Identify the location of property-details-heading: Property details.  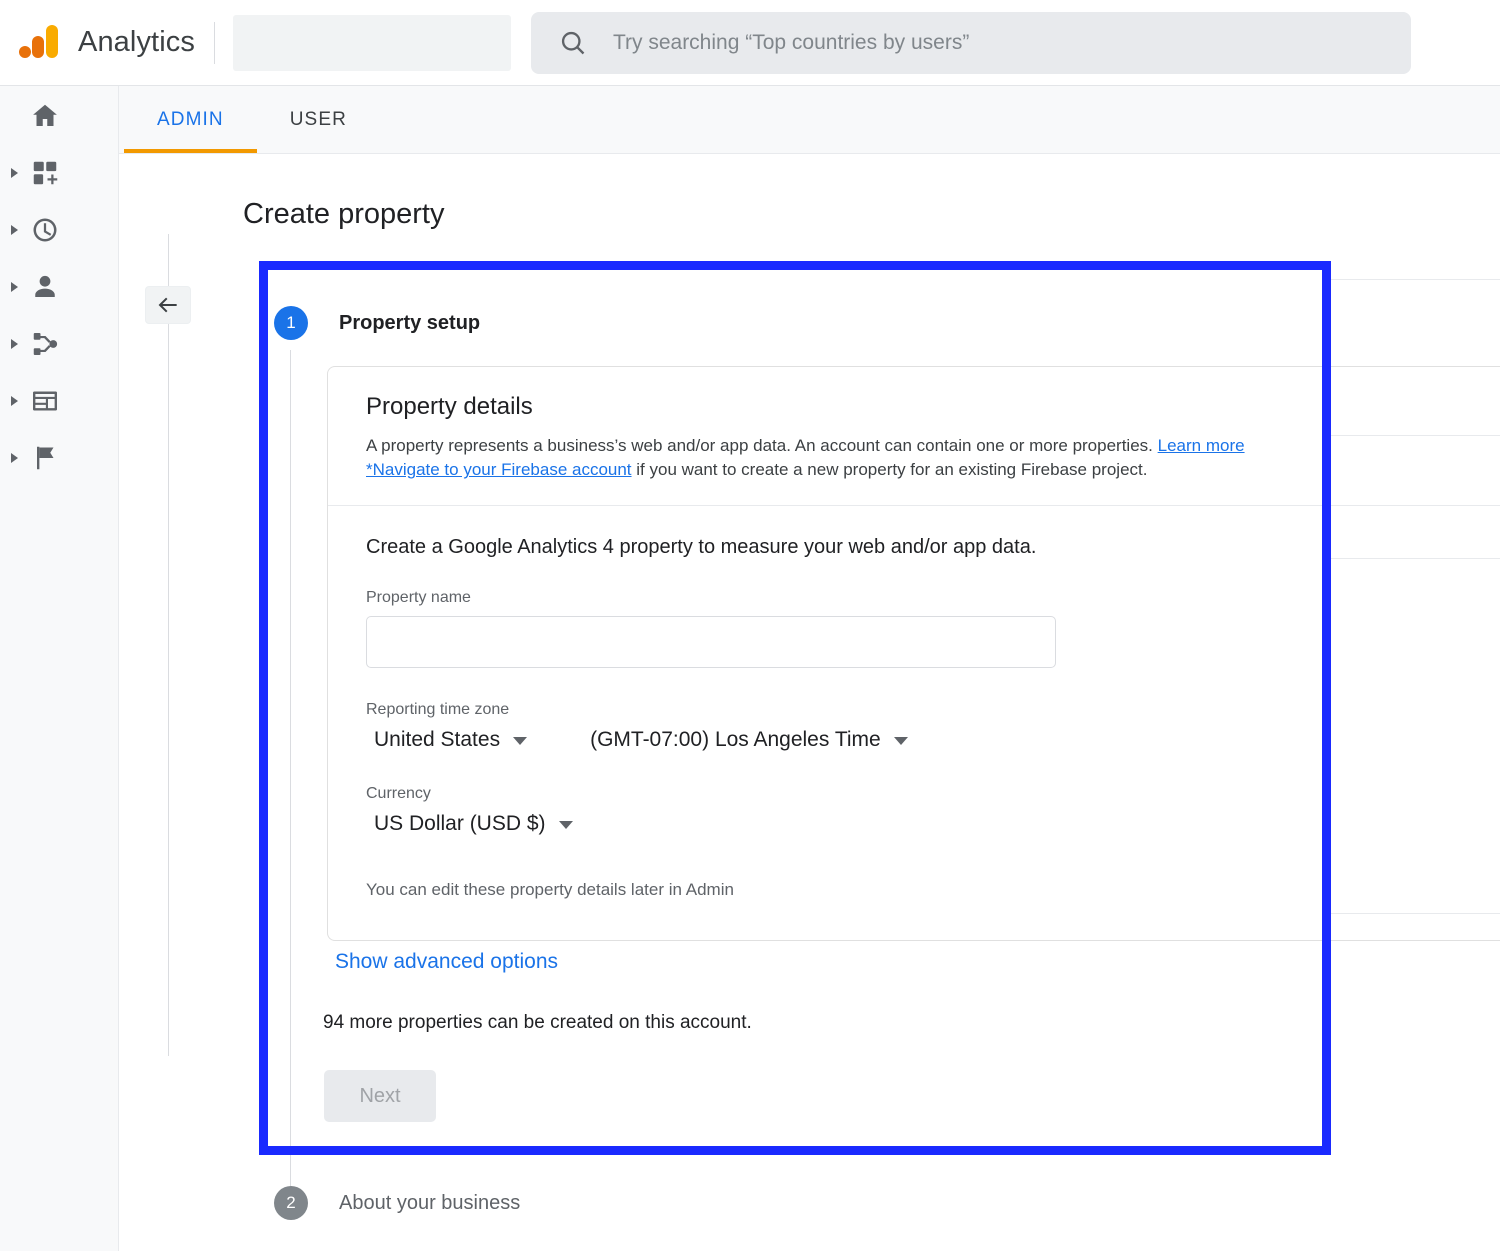
(449, 406).